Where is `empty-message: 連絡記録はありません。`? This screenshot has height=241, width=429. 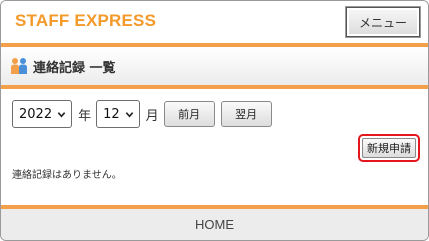 empty-message: 連絡記録はありません。 is located at coordinates (67, 175).